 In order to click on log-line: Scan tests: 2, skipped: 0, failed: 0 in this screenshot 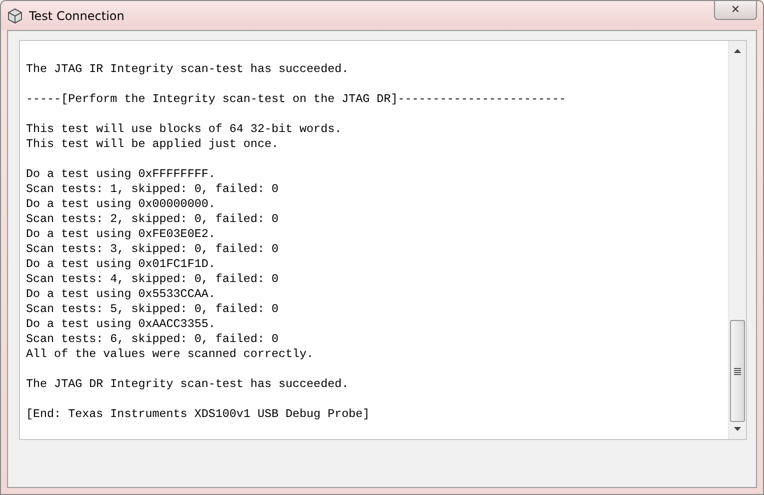, I will do `click(153, 219)`.